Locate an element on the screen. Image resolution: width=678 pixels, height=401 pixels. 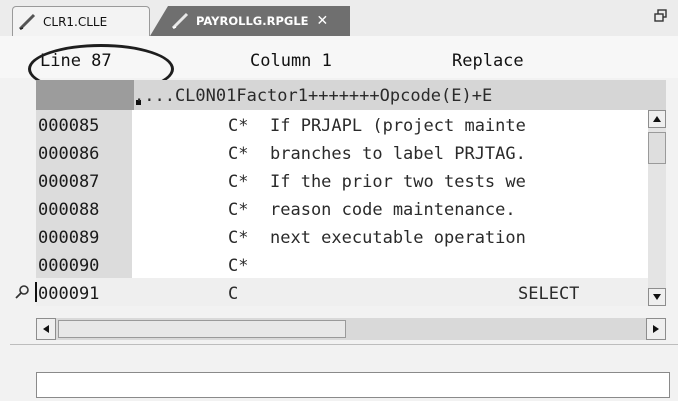
insert-mode-indicator: Replace is located at coordinates (488, 61).